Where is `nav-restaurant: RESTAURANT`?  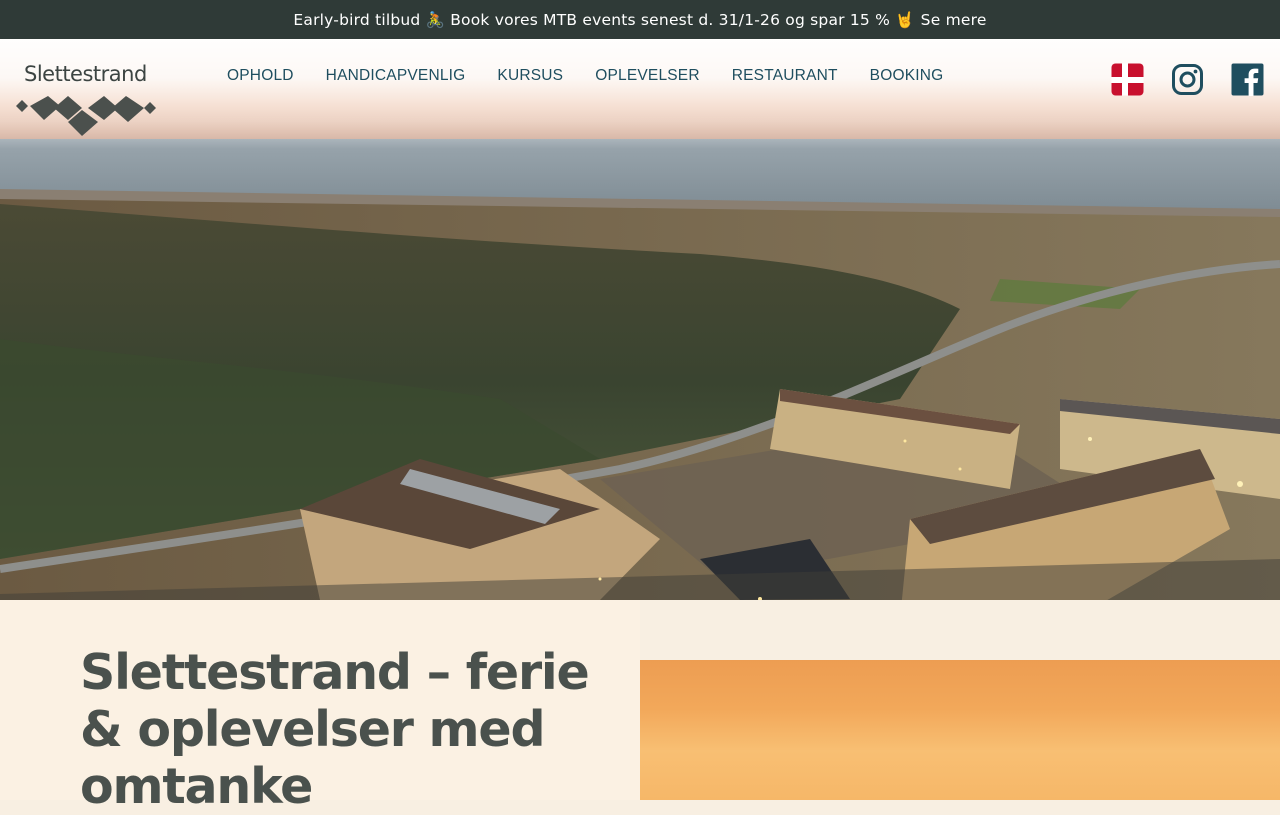 nav-restaurant: RESTAURANT is located at coordinates (785, 76).